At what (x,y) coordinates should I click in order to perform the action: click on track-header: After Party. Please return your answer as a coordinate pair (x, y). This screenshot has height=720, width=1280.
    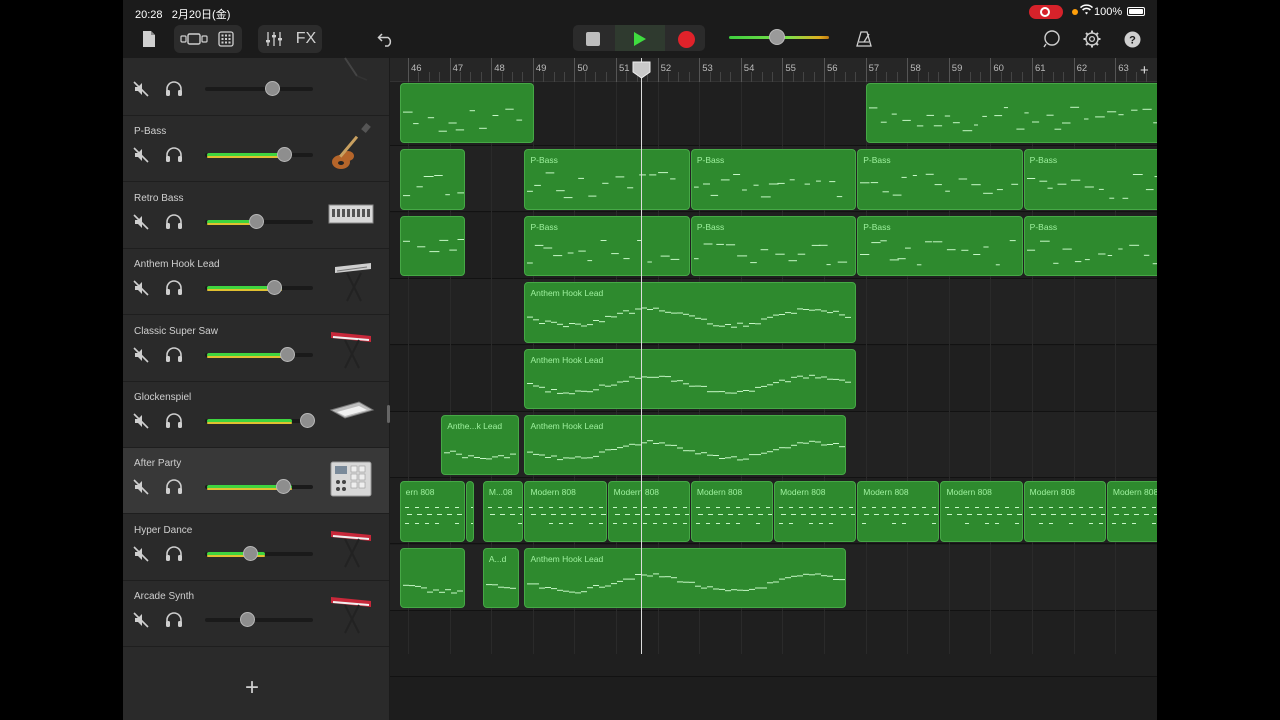
    Looking at the image, I should click on (256, 481).